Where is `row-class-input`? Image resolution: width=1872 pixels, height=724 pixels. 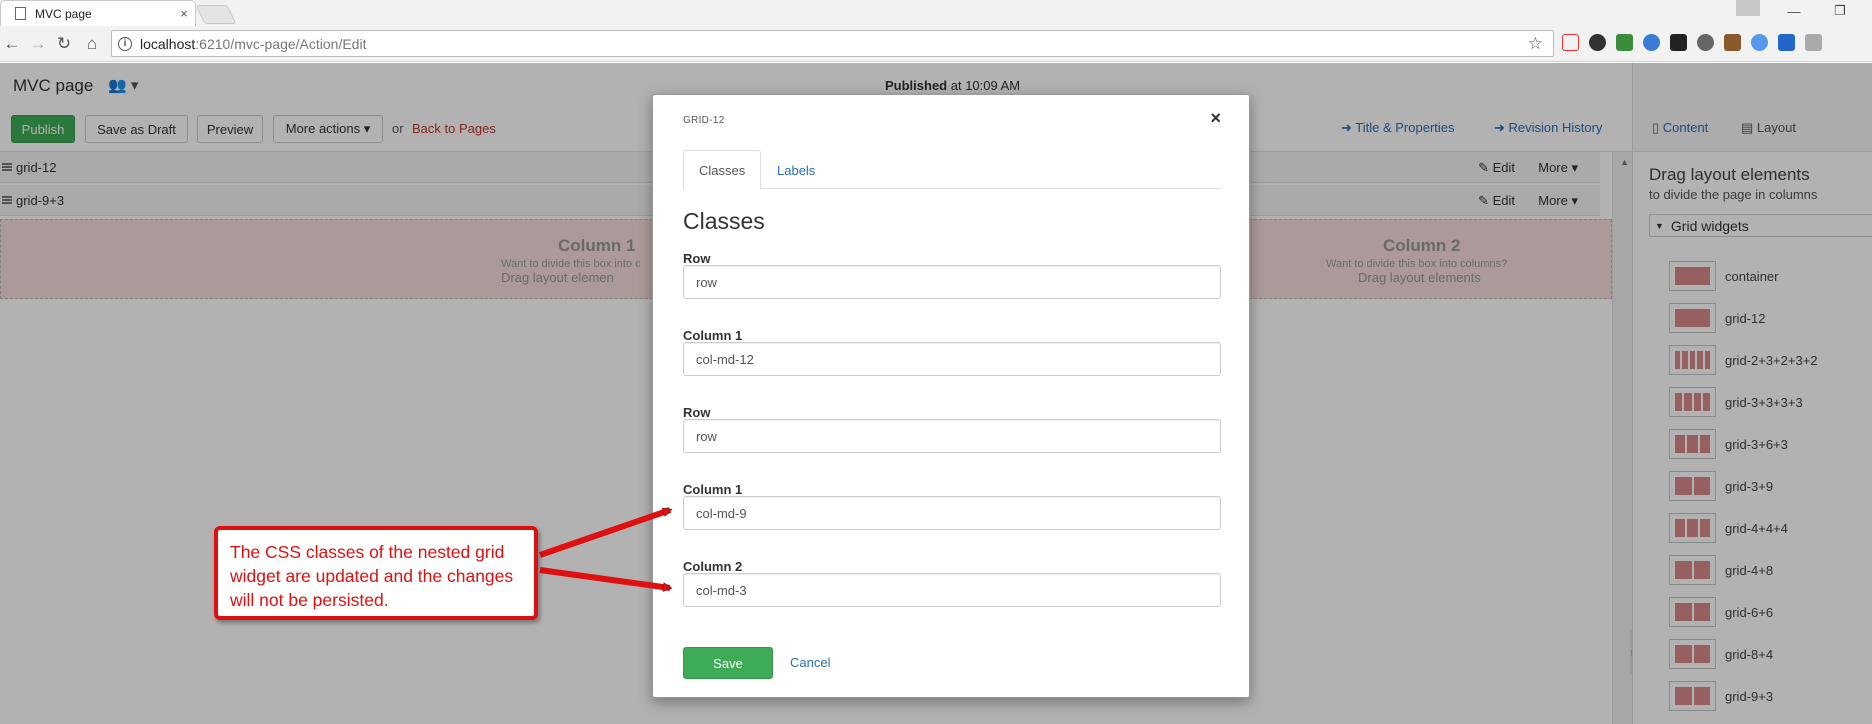
row-class-input is located at coordinates (952, 282).